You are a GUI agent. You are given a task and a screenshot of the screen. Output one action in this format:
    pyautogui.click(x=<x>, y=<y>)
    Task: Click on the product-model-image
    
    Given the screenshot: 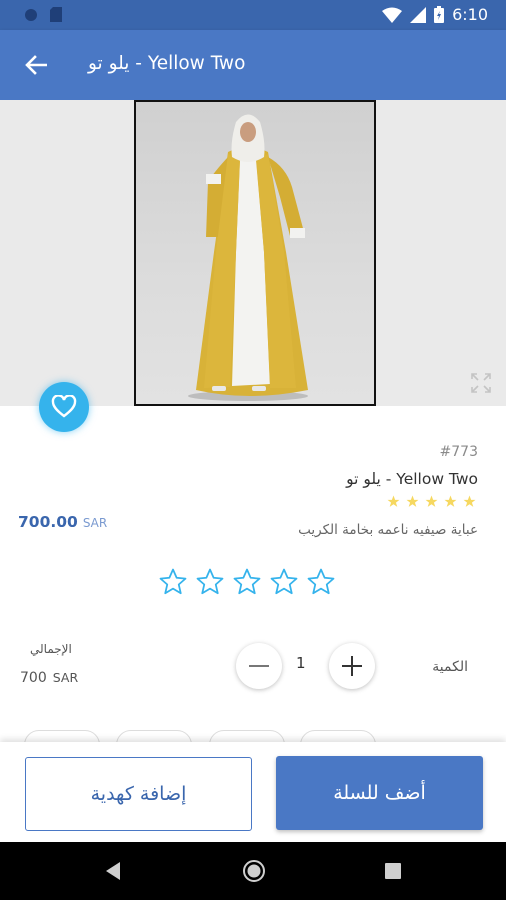 What is the action you would take?
    pyautogui.click(x=248, y=257)
    